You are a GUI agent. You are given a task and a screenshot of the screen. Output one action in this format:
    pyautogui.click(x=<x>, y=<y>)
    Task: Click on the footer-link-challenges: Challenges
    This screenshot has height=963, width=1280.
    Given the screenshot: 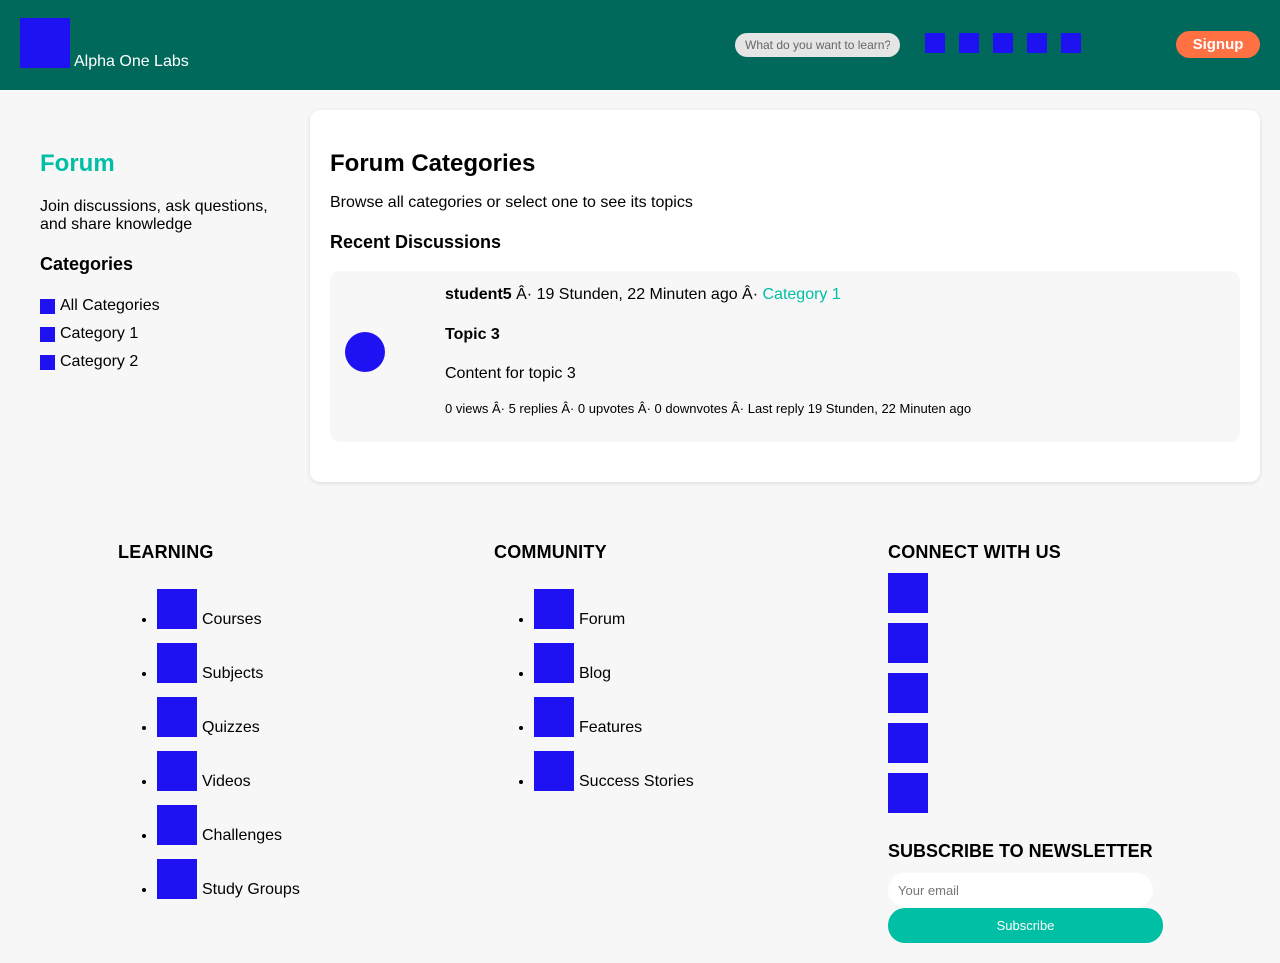 What is the action you would take?
    pyautogui.click(x=228, y=832)
    